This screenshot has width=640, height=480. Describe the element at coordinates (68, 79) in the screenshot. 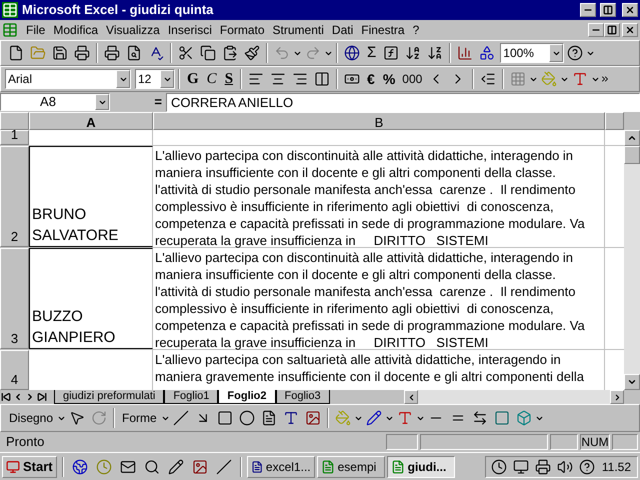

I see `font-dropdown: Arial` at that location.